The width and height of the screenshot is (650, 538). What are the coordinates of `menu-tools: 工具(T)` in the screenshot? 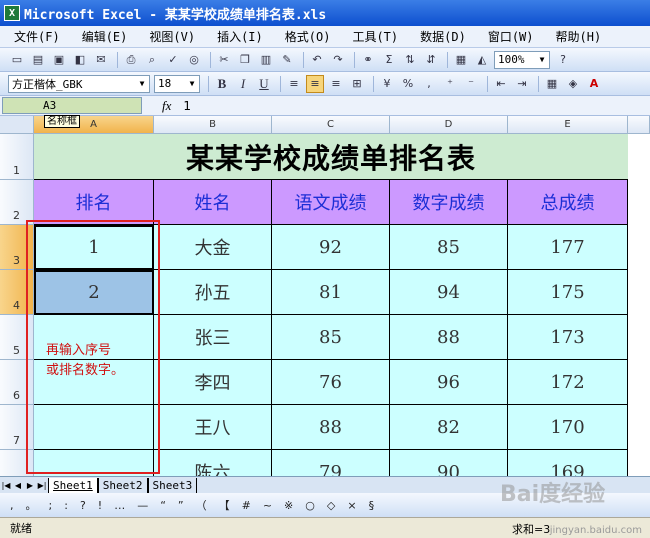 It's located at (375, 36).